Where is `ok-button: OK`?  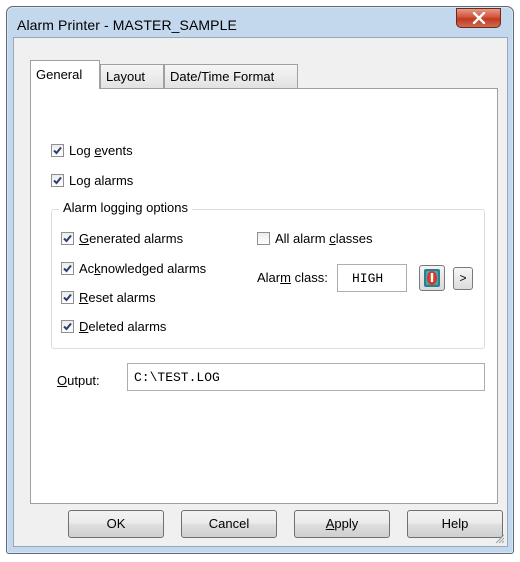
ok-button: OK is located at coordinates (116, 524).